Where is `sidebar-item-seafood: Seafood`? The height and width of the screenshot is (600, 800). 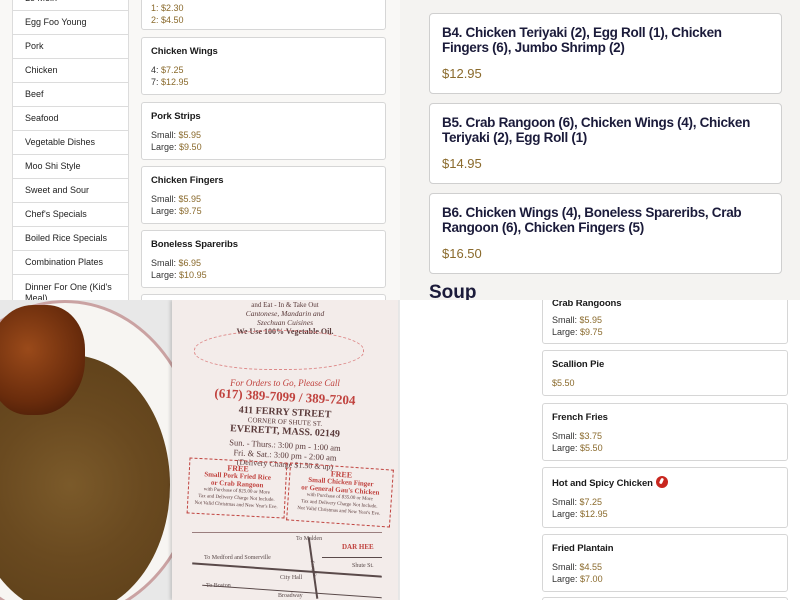
sidebar-item-seafood: Seafood is located at coordinates (70, 119).